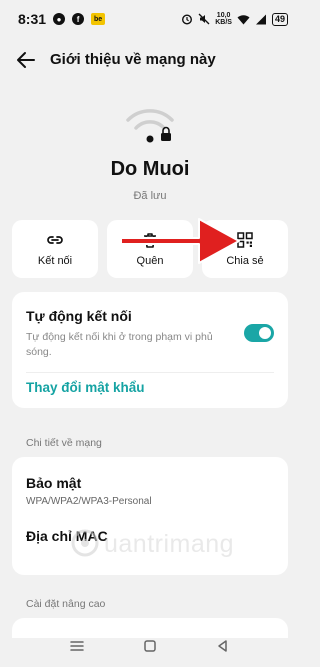 The width and height of the screenshot is (320, 667). What do you see at coordinates (187, 19) in the screenshot?
I see `alarm-icon` at bounding box center [187, 19].